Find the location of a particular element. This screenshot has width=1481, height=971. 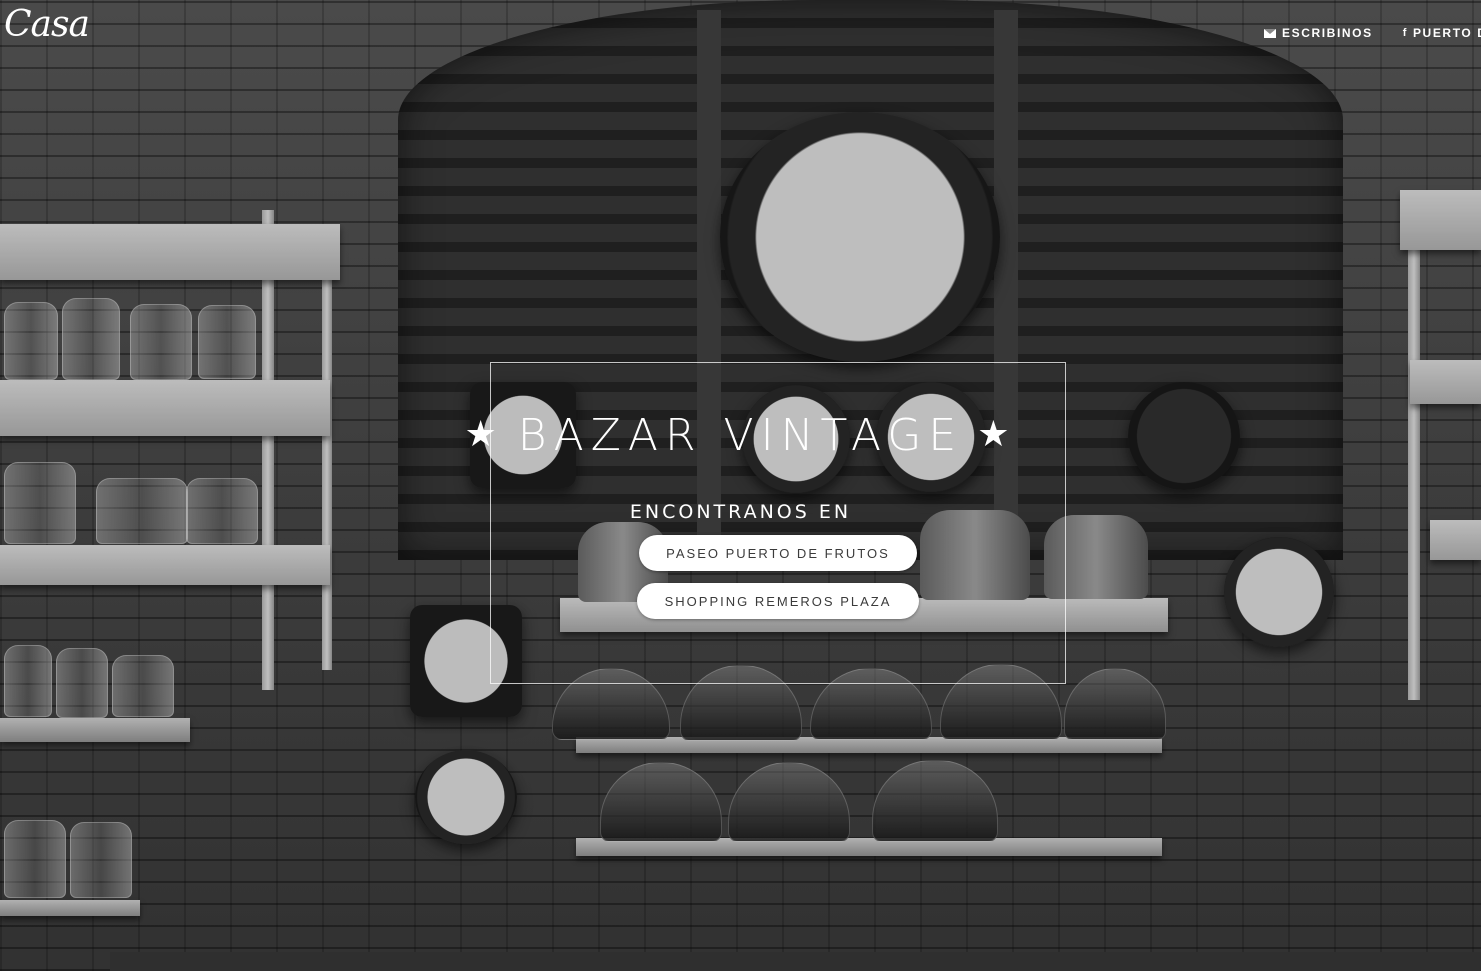

nav-link-label: PUERTO DE is located at coordinates (1446, 33).